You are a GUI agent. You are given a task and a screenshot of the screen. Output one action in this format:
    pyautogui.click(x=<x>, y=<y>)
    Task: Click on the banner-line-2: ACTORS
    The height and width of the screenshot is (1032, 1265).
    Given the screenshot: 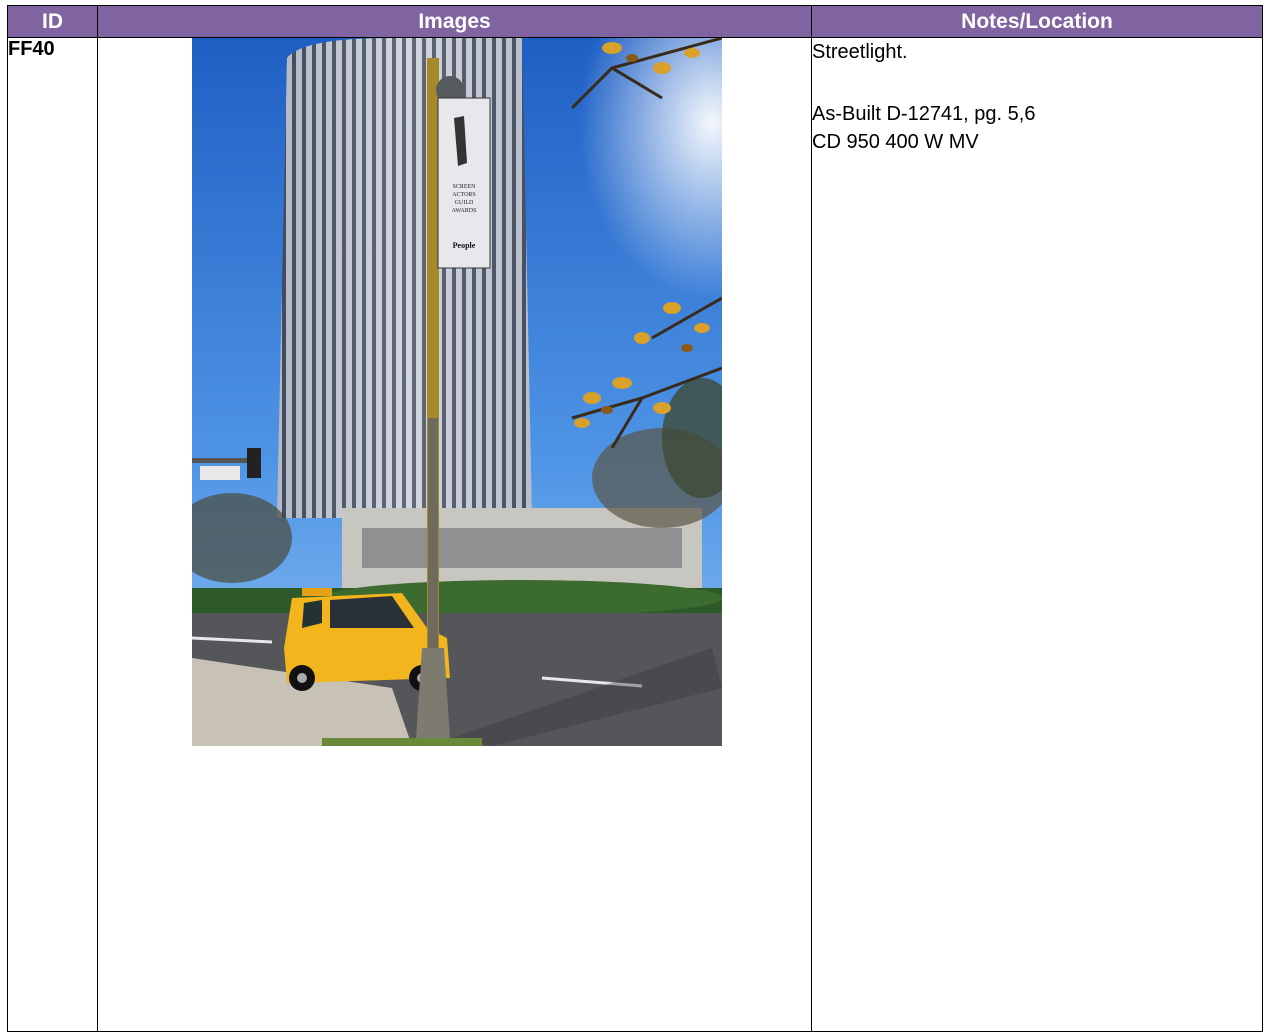 What is the action you would take?
    pyautogui.click(x=464, y=195)
    